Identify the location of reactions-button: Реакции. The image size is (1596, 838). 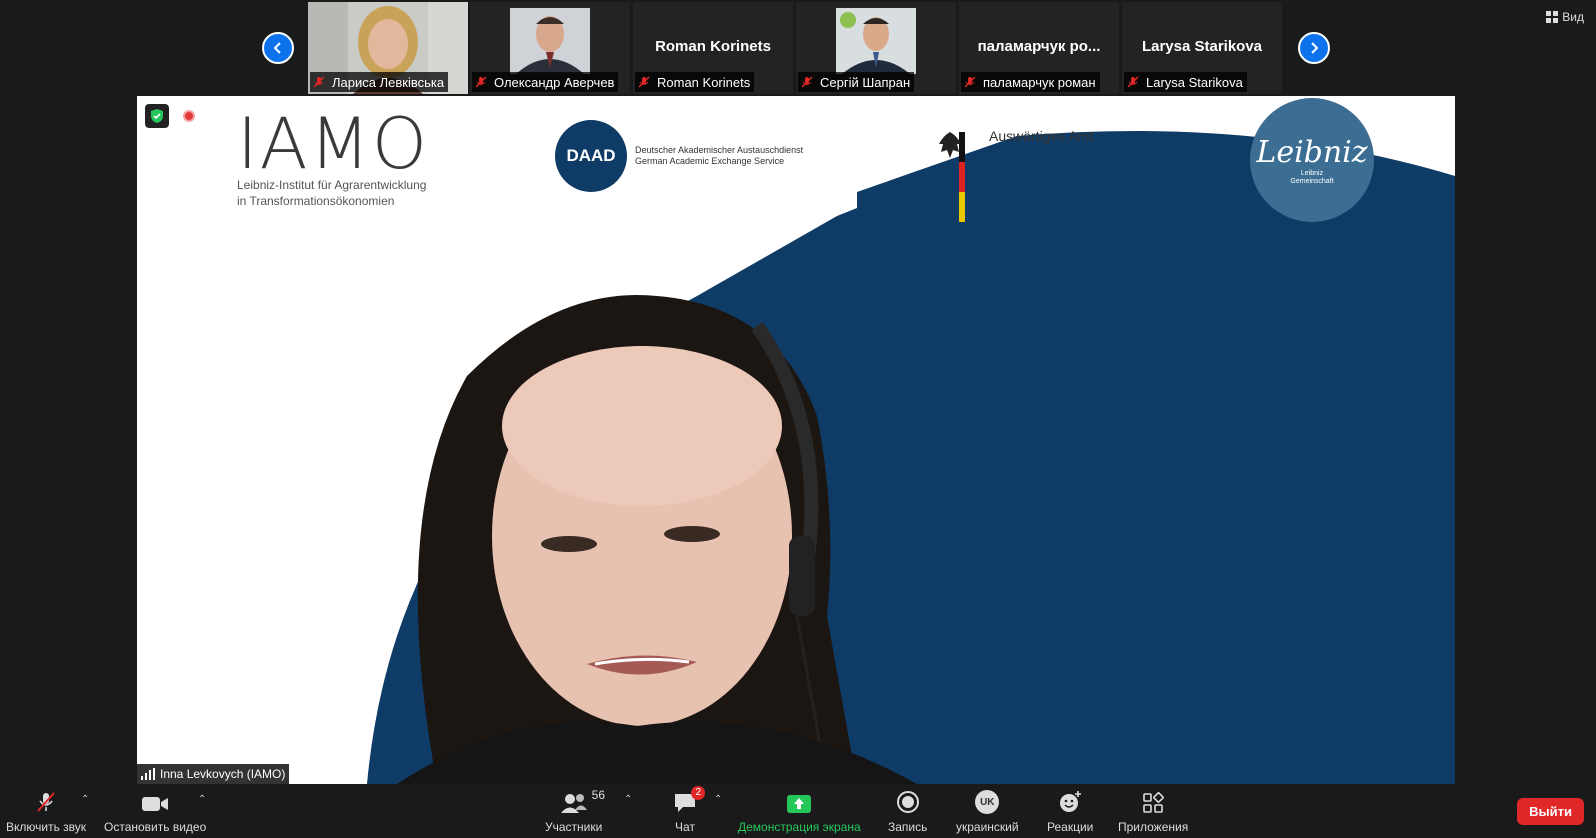
(1070, 812).